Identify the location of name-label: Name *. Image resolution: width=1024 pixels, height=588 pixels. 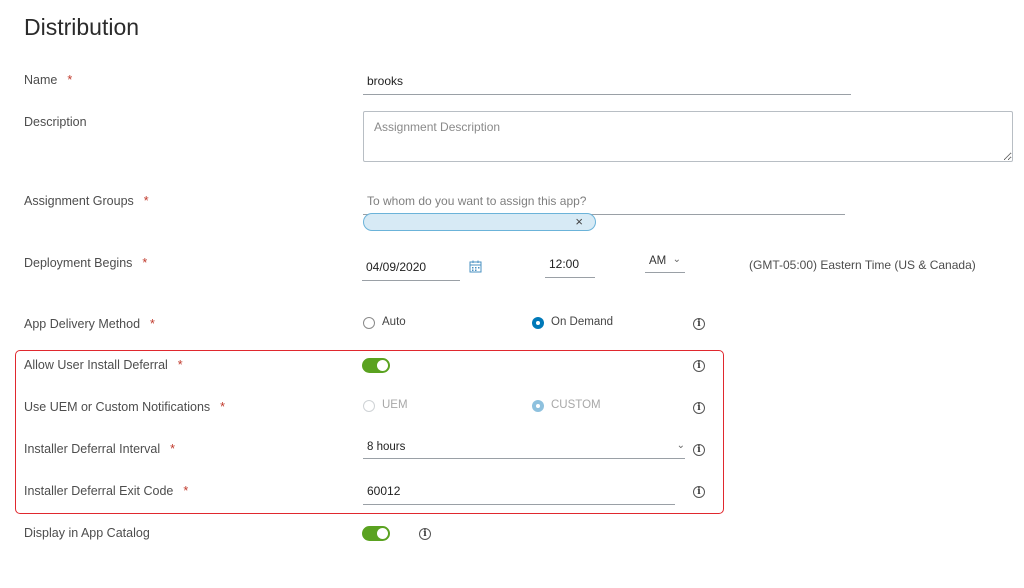
(48, 80).